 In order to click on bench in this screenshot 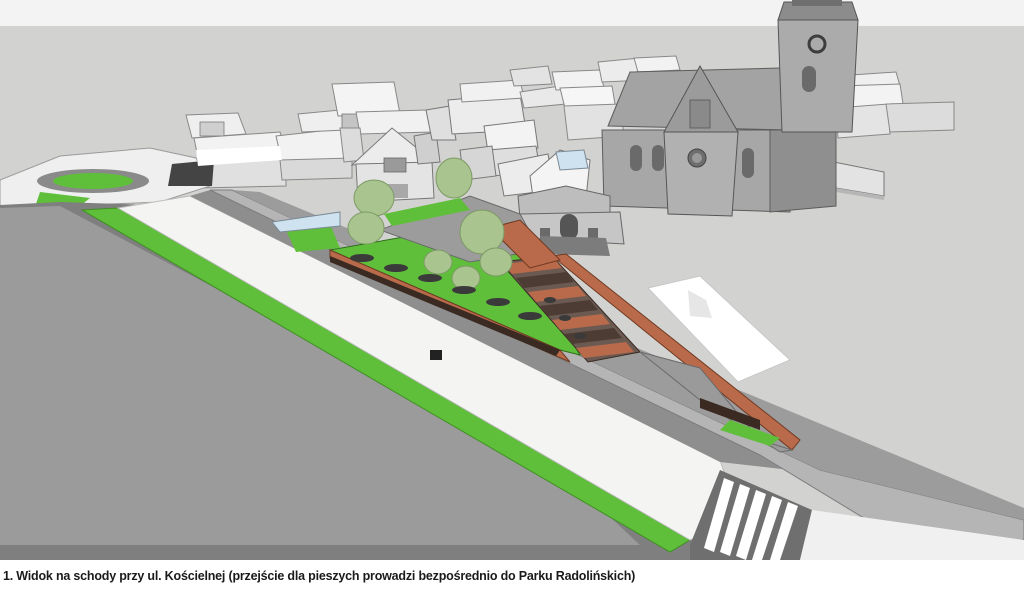, I will do `click(436, 355)`.